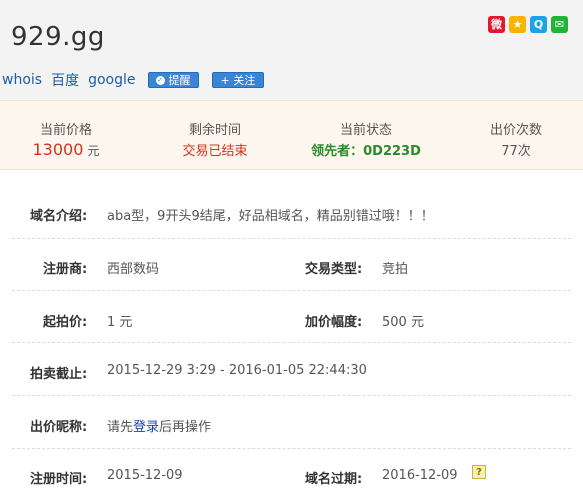  What do you see at coordinates (559, 24) in the screenshot?
I see `wechat-icon: ✉` at bounding box center [559, 24].